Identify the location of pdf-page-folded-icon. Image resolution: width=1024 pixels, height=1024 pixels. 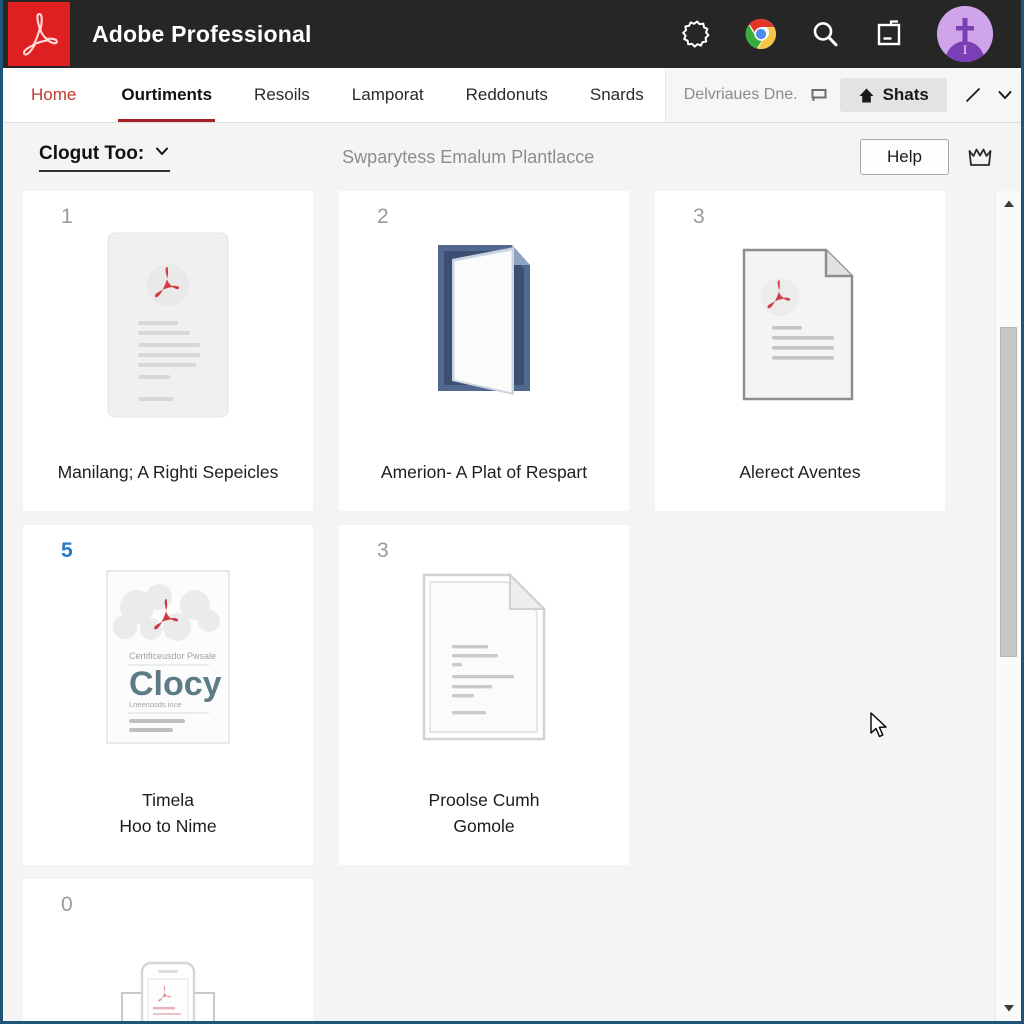
(800, 325).